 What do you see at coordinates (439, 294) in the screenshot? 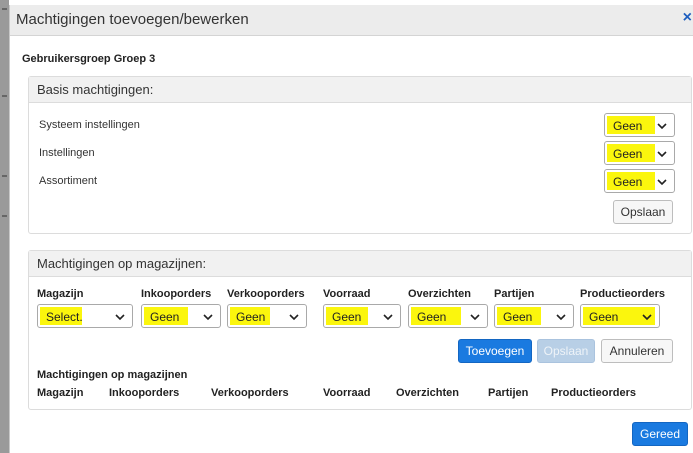
I see `col-head-overzichten: Overzichten` at bounding box center [439, 294].